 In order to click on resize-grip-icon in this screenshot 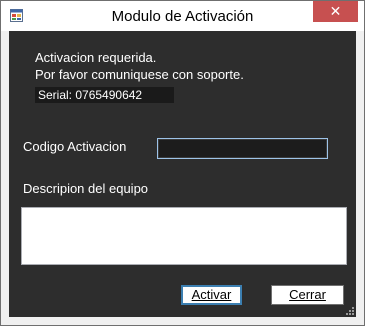, I will do `click(350, 311)`.